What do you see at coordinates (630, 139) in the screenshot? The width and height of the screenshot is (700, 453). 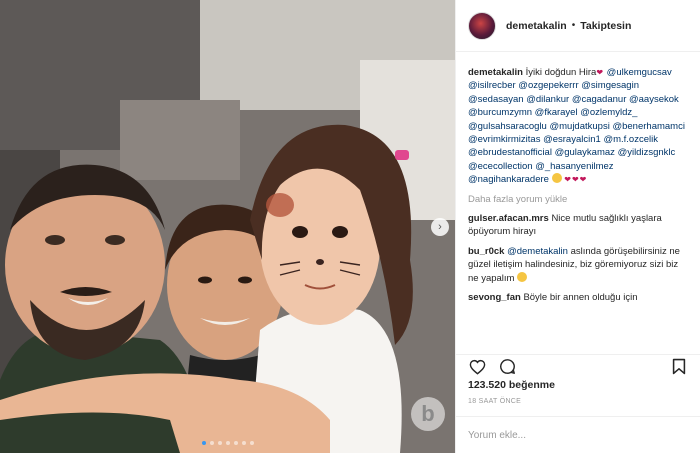 I see `caption-mention: @m.f.ozcelik` at bounding box center [630, 139].